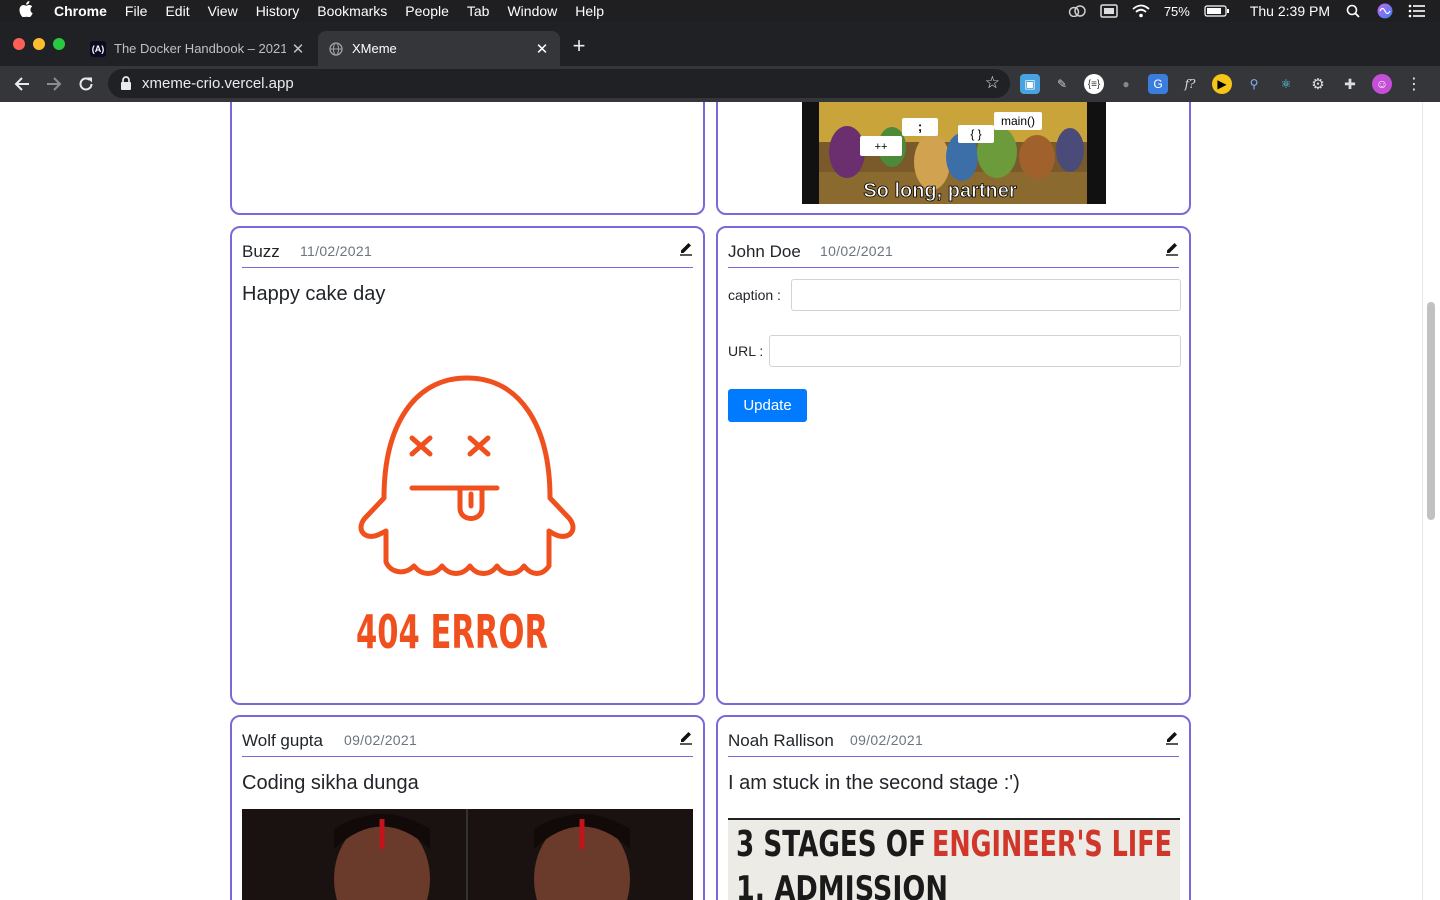  Describe the element at coordinates (223, 11) in the screenshot. I see `menu-view: View` at that location.